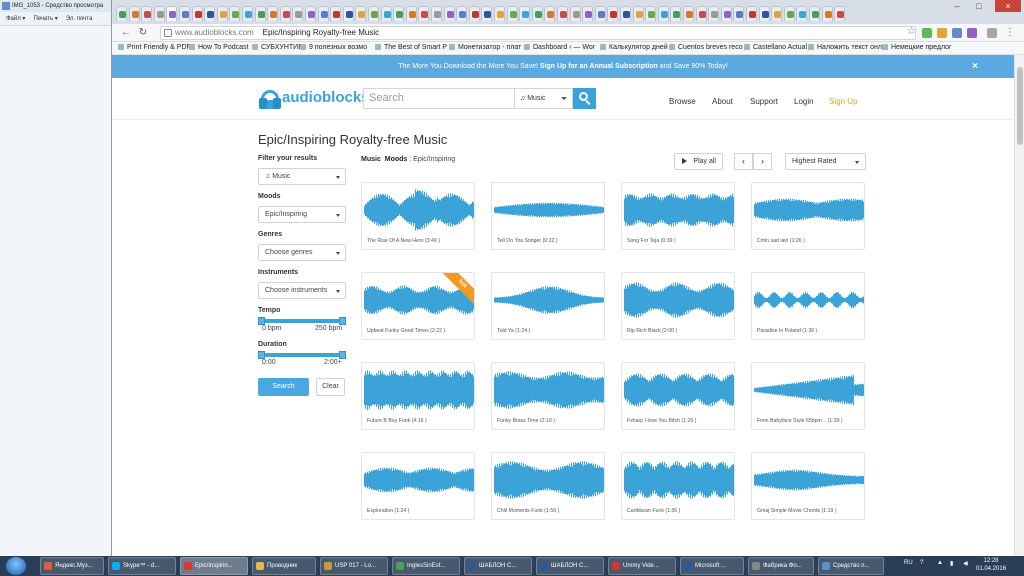  What do you see at coordinates (843, 101) in the screenshot?
I see `nav-signup: Sign Up` at bounding box center [843, 101].